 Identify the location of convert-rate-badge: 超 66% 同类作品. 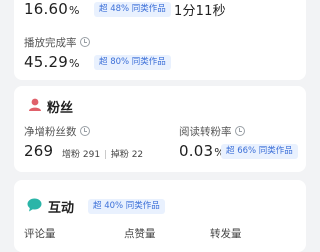
(259, 151).